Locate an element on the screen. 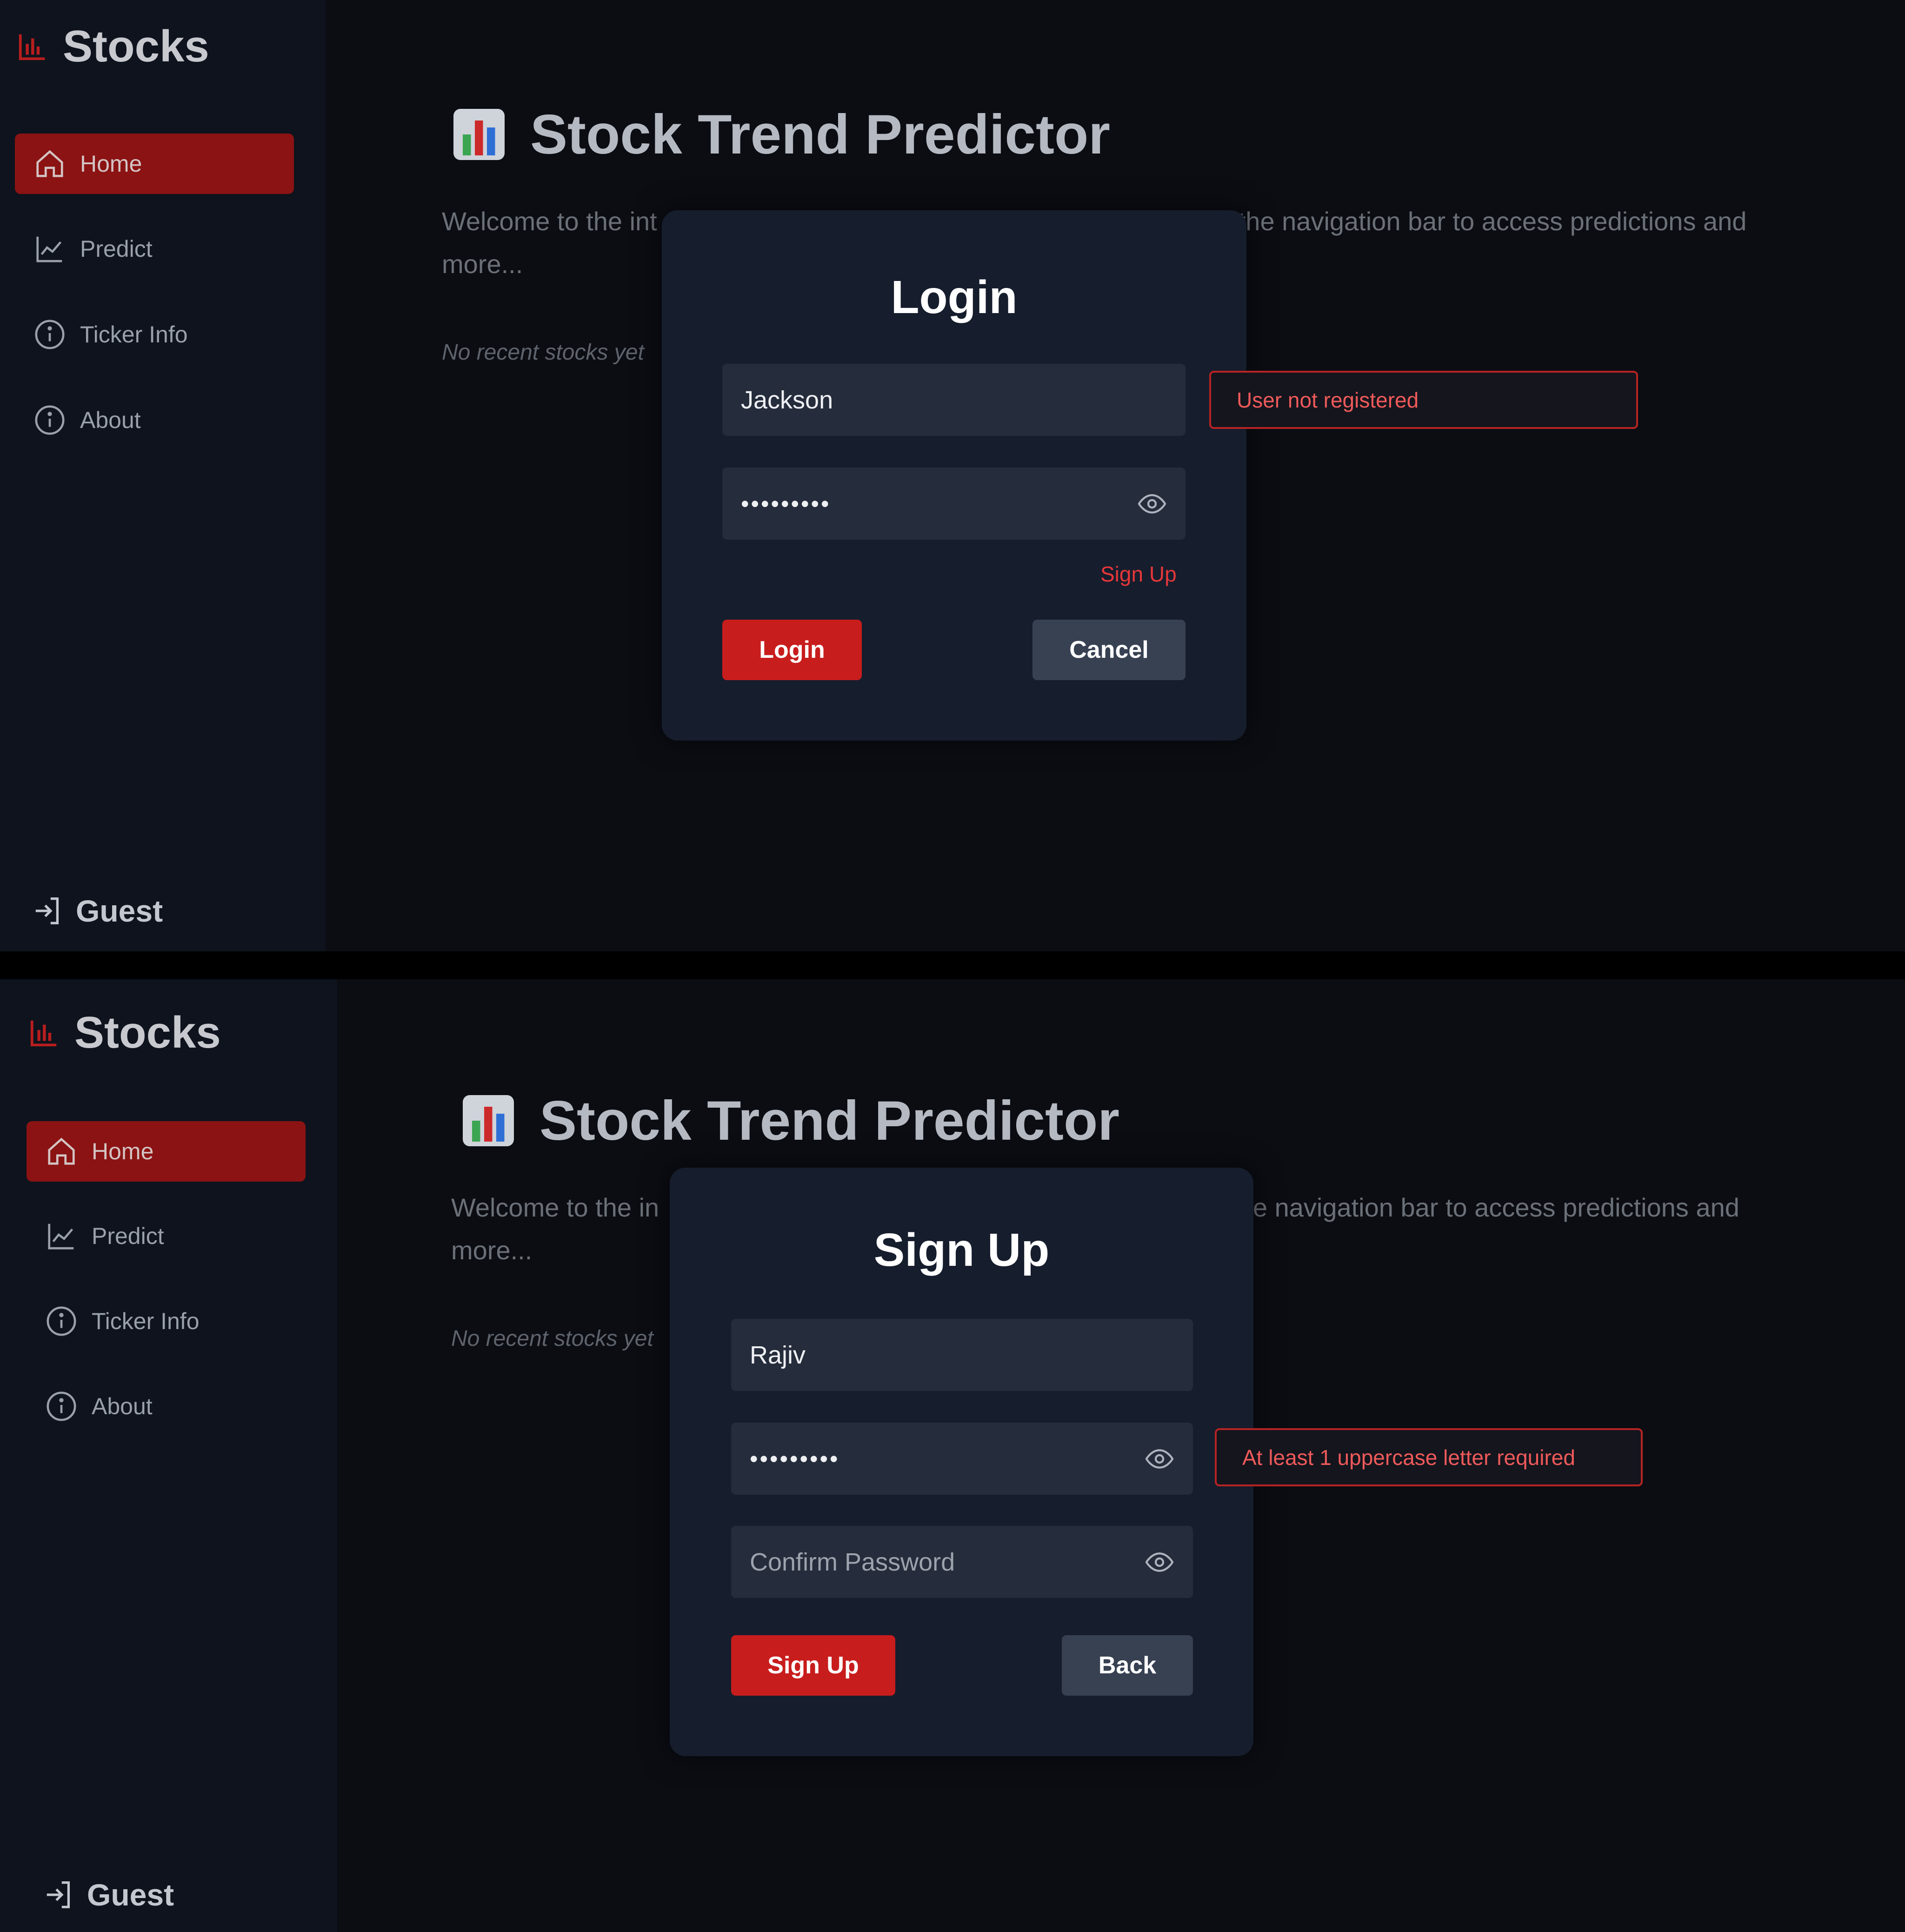 The image size is (1905, 1932). welcome-text-start: Welcome to the in is located at coordinates (555, 1207).